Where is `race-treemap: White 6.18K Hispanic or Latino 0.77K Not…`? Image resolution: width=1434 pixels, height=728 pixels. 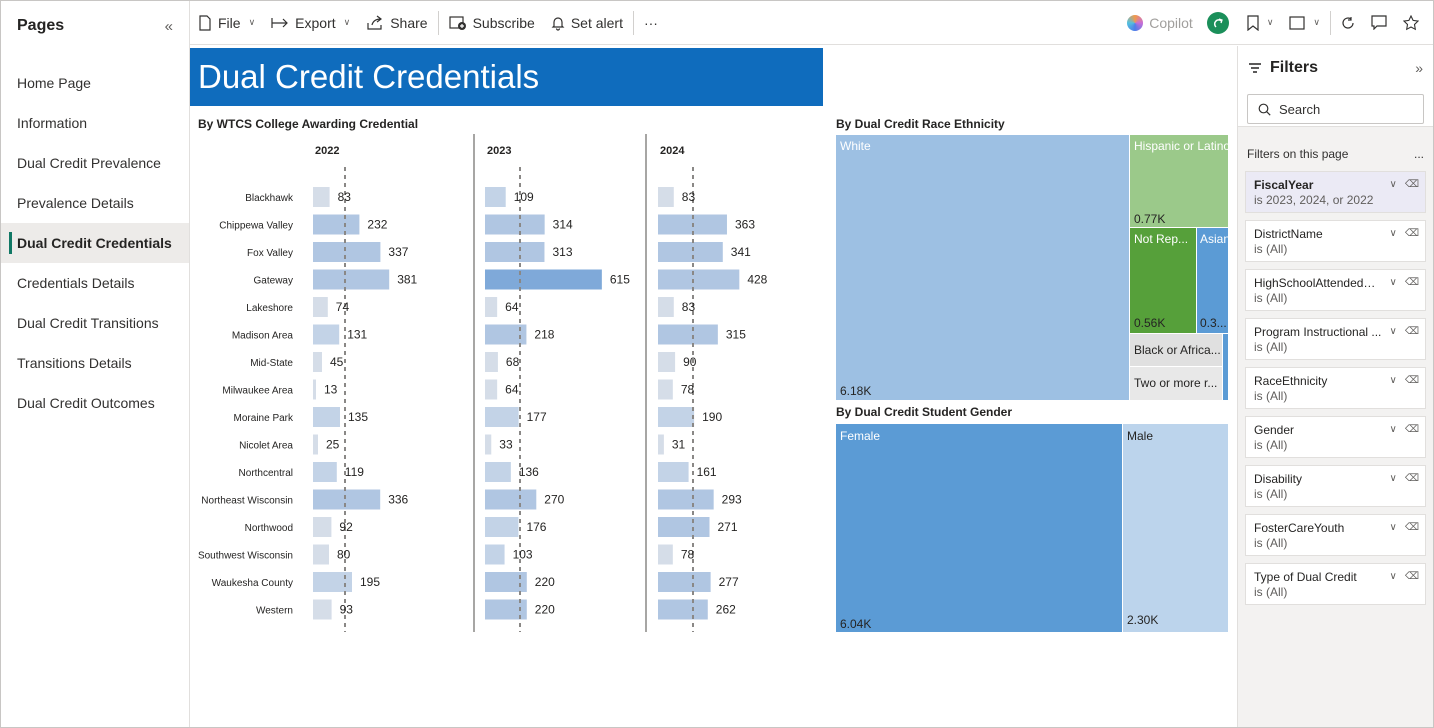 race-treemap: White 6.18K Hispanic or Latino 0.77K Not… is located at coordinates (1032, 267).